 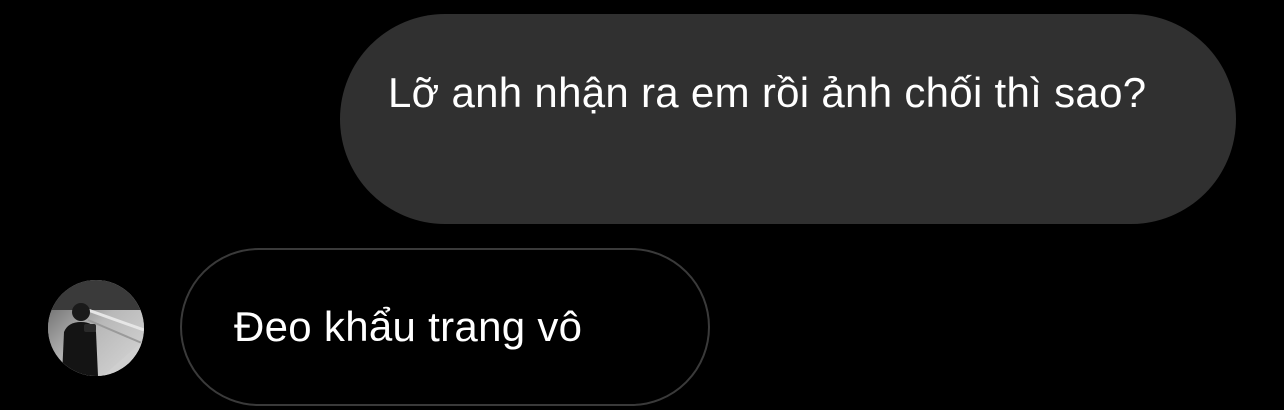 What do you see at coordinates (408, 326) in the screenshot?
I see `incoming-message-text: Đeo khẩu trang vô` at bounding box center [408, 326].